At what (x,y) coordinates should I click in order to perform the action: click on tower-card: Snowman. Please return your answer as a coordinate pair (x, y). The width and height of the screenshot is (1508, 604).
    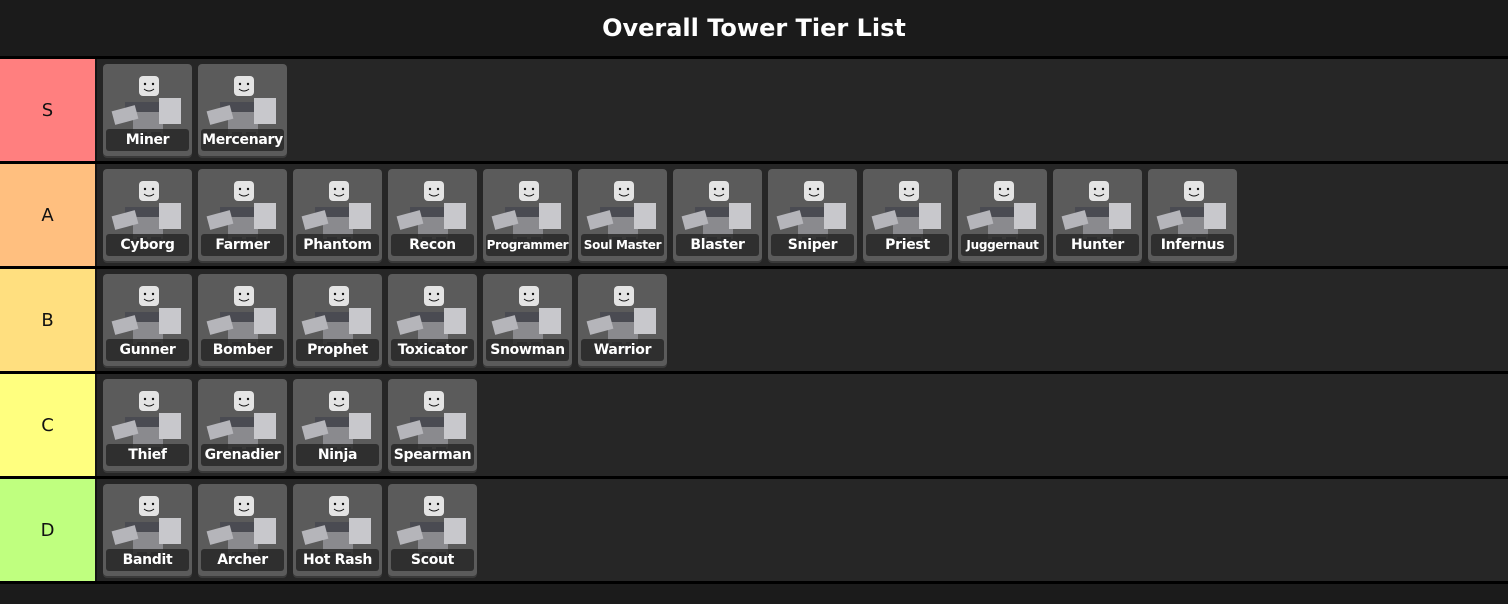
    Looking at the image, I should click on (527, 320).